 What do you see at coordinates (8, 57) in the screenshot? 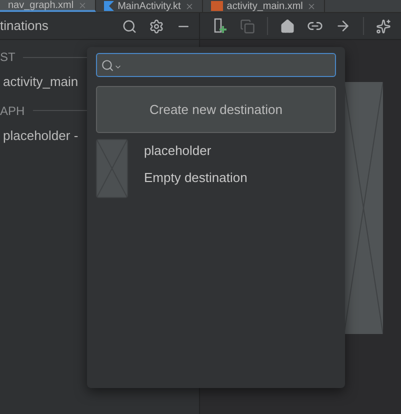
I see `section-header: ST` at bounding box center [8, 57].